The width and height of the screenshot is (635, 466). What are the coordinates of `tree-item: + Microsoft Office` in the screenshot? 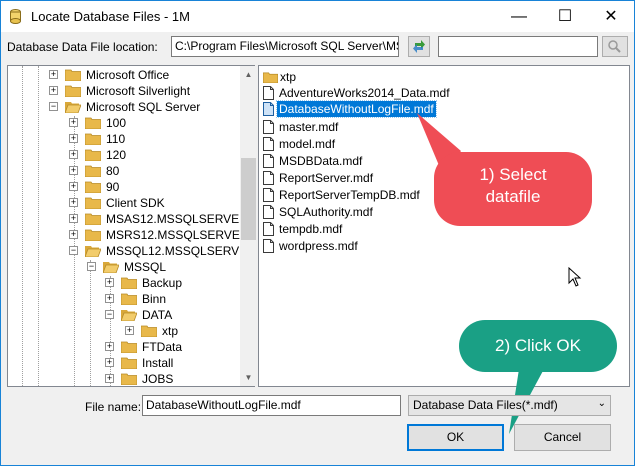 It's located at (124, 75).